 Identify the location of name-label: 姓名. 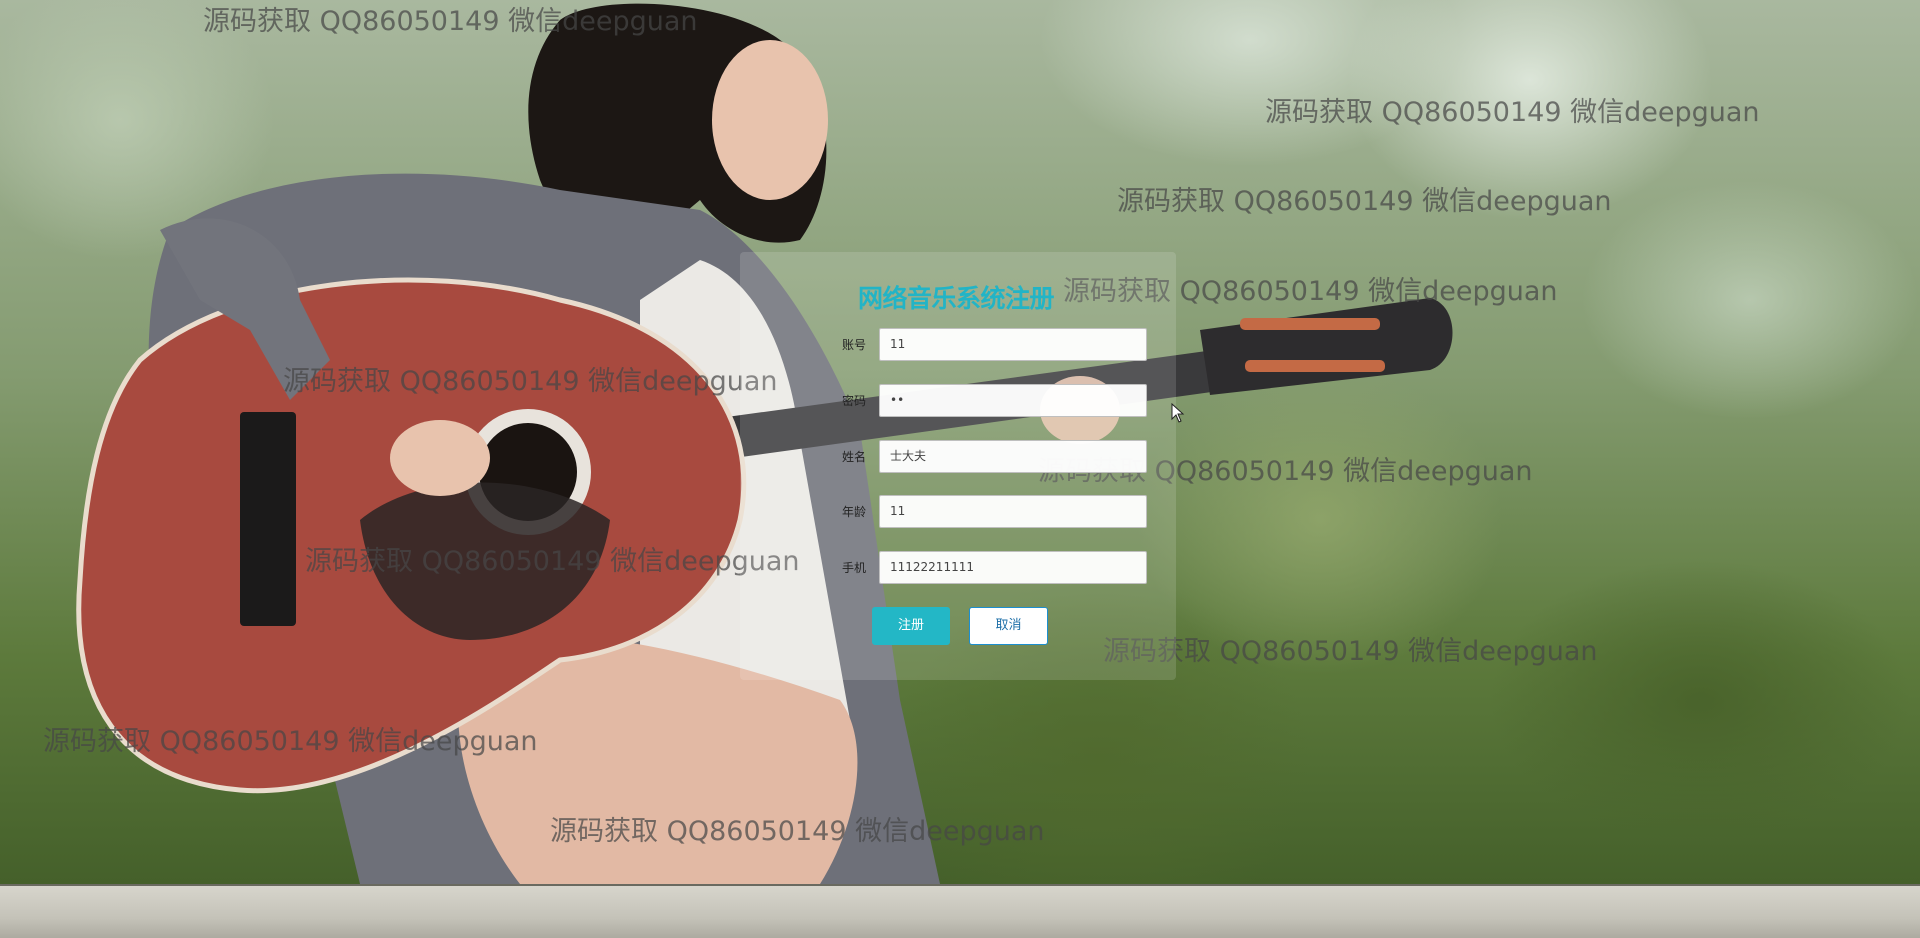
(854, 457).